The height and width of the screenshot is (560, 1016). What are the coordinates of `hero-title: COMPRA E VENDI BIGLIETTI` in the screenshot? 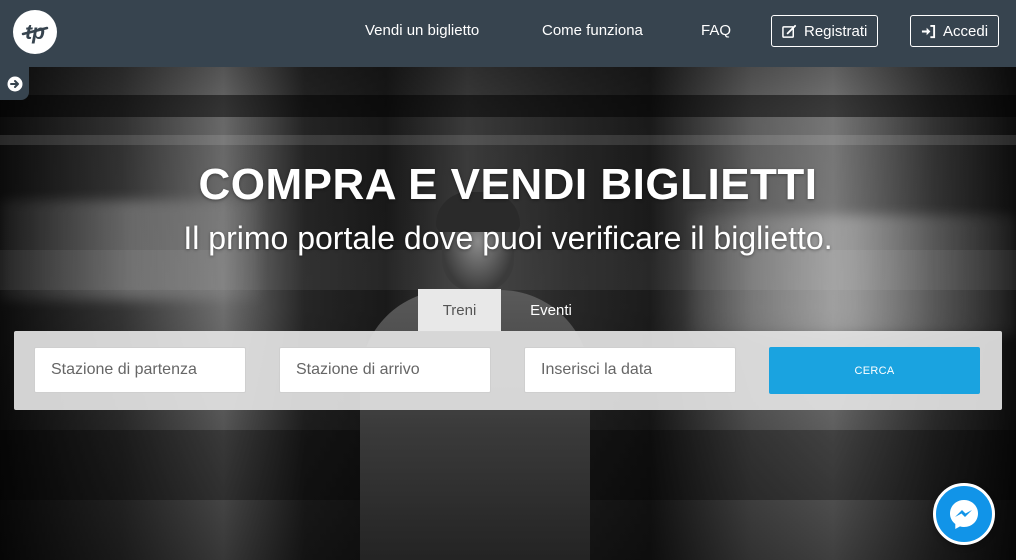 It's located at (508, 184).